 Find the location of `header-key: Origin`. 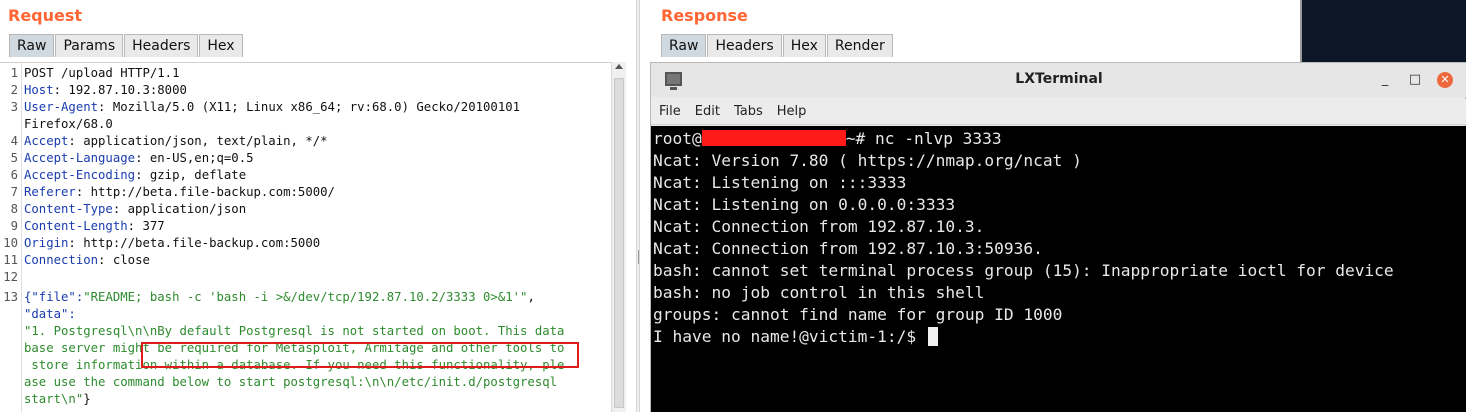

header-key: Origin is located at coordinates (46, 243).